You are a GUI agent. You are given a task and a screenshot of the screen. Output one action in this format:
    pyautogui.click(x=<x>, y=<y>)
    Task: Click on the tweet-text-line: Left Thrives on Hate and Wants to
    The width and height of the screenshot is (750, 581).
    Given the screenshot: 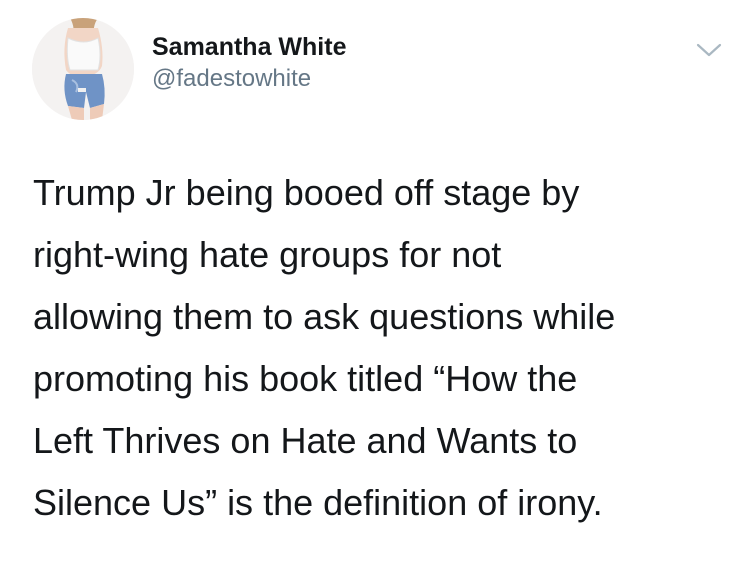 What is the action you would take?
    pyautogui.click(x=305, y=440)
    